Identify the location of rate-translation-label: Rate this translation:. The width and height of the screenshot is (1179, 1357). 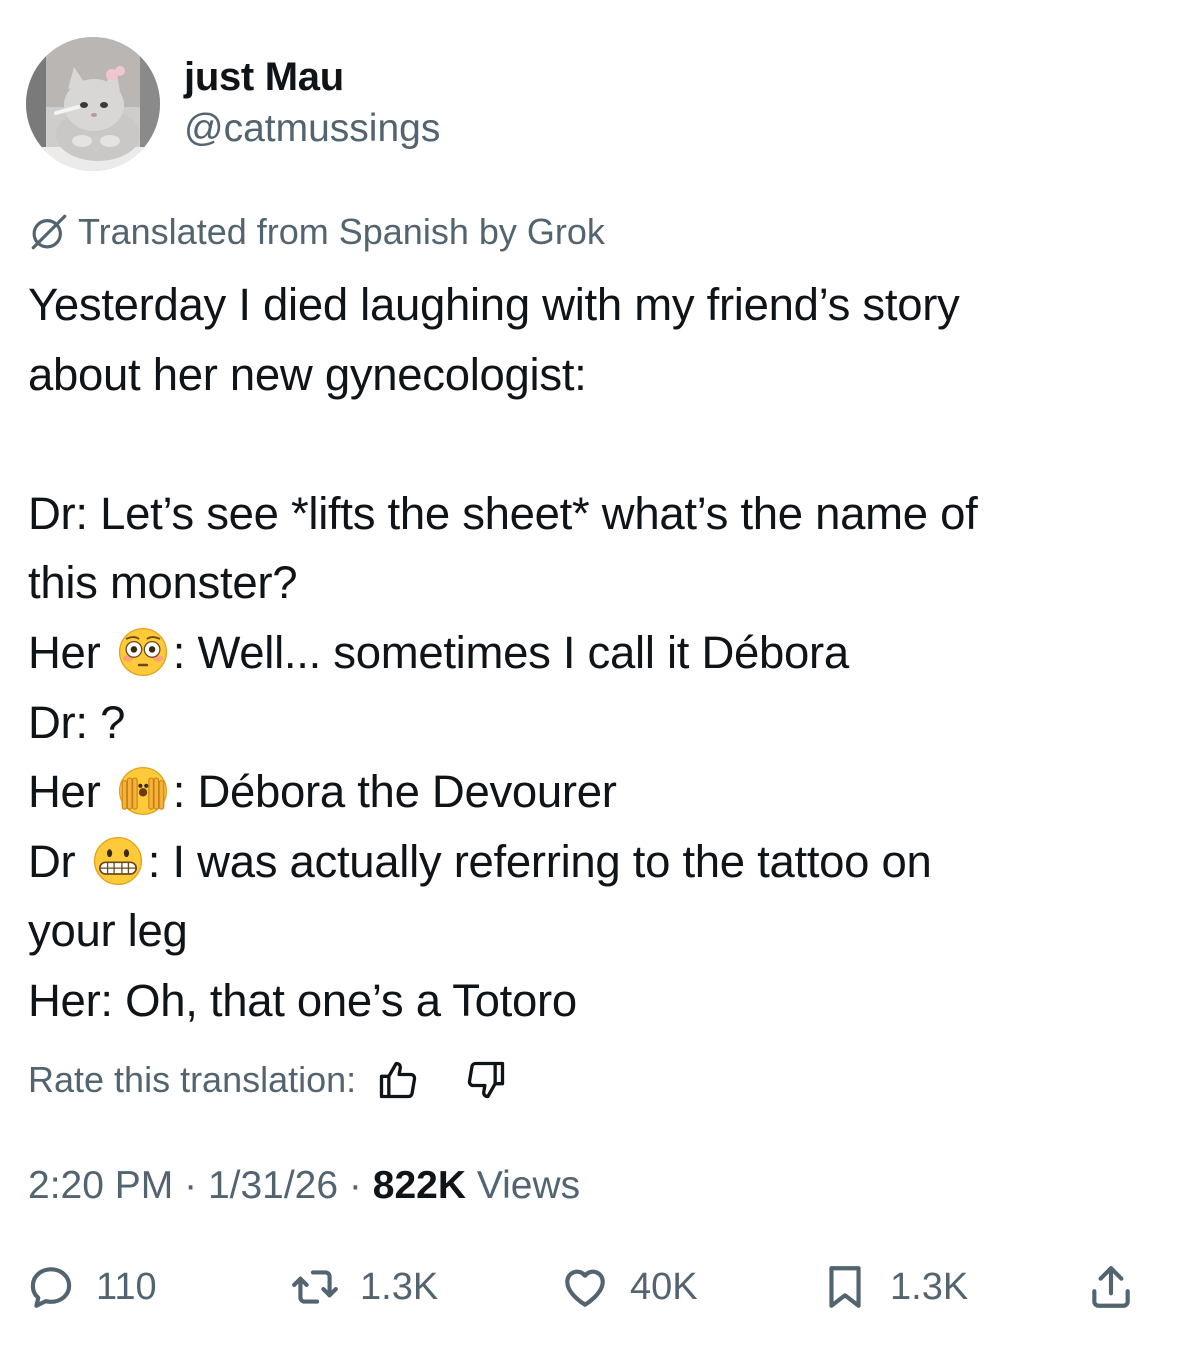
(192, 1079).